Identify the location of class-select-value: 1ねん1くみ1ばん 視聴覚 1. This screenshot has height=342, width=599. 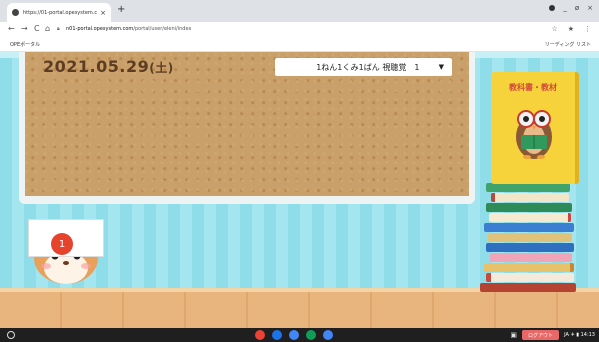
(368, 67).